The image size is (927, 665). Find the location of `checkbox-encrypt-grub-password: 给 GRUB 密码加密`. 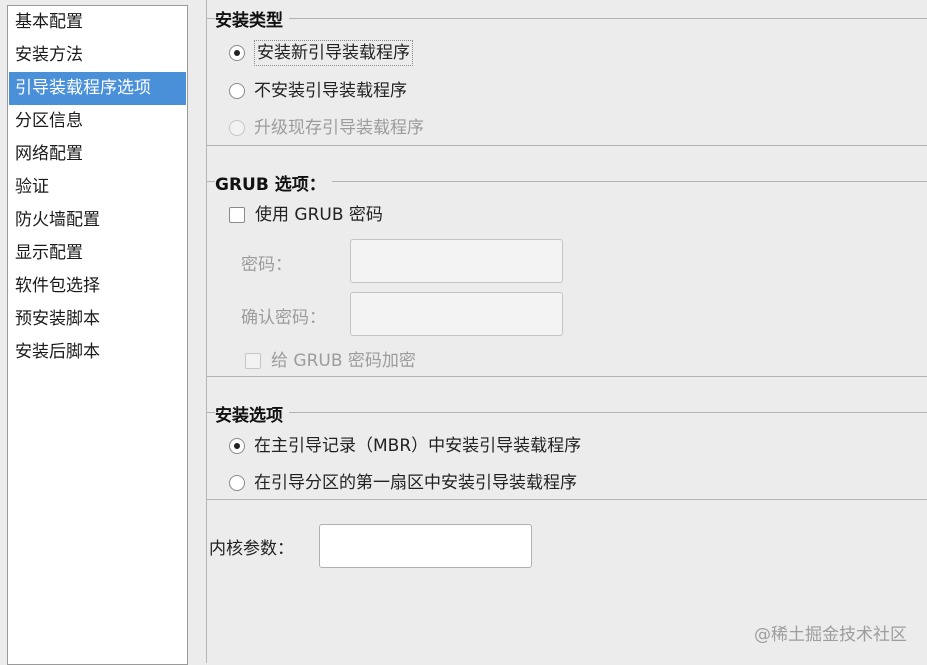

checkbox-encrypt-grub-password: 给 GRUB 密码加密 is located at coordinates (330, 361).